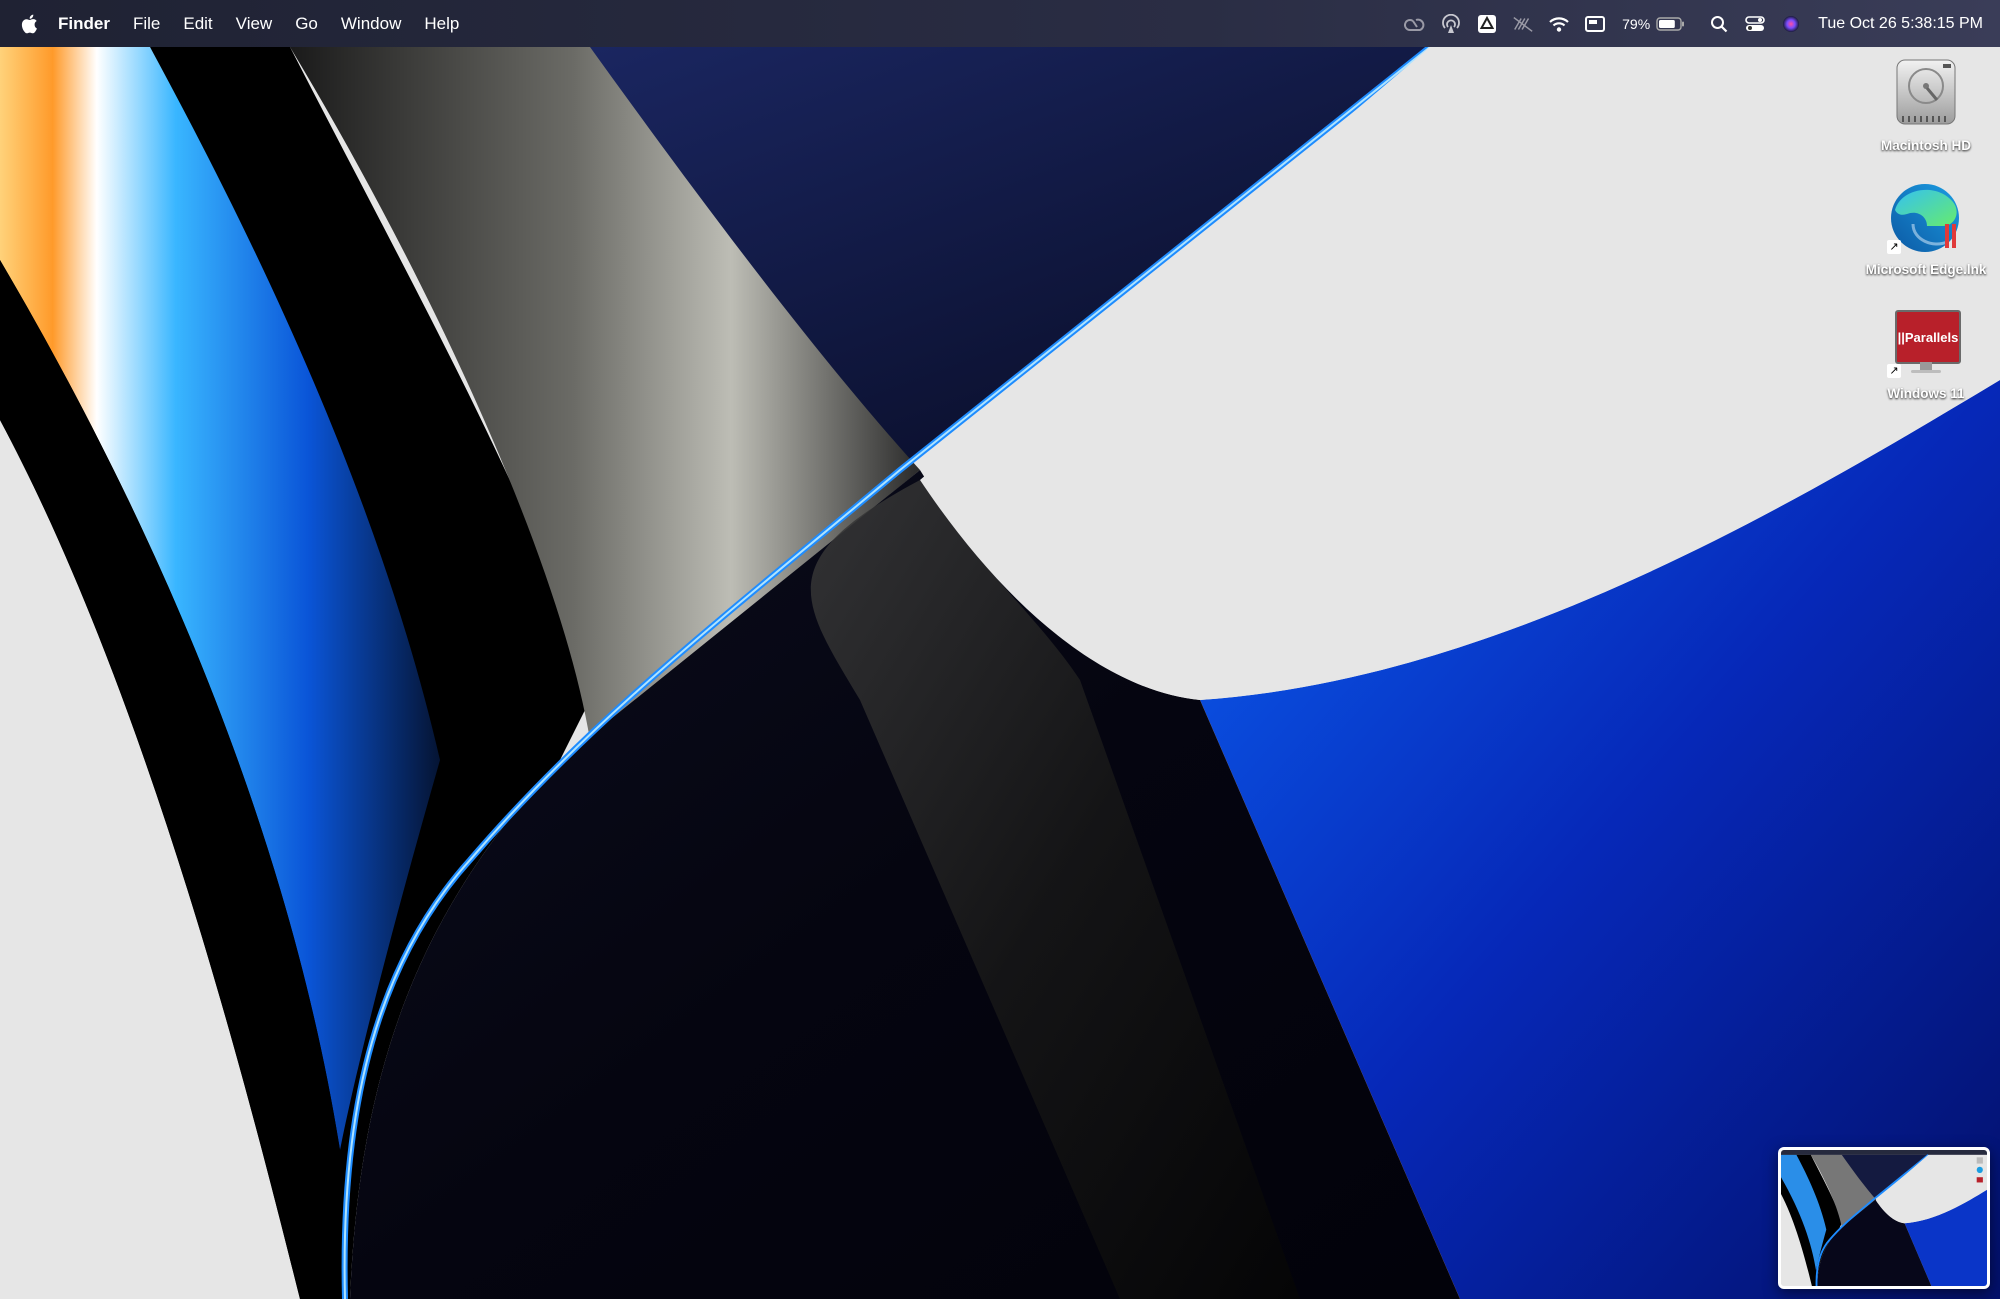 The image size is (2000, 1299). Describe the element at coordinates (1926, 366) in the screenshot. I see `monitor-stand` at that location.